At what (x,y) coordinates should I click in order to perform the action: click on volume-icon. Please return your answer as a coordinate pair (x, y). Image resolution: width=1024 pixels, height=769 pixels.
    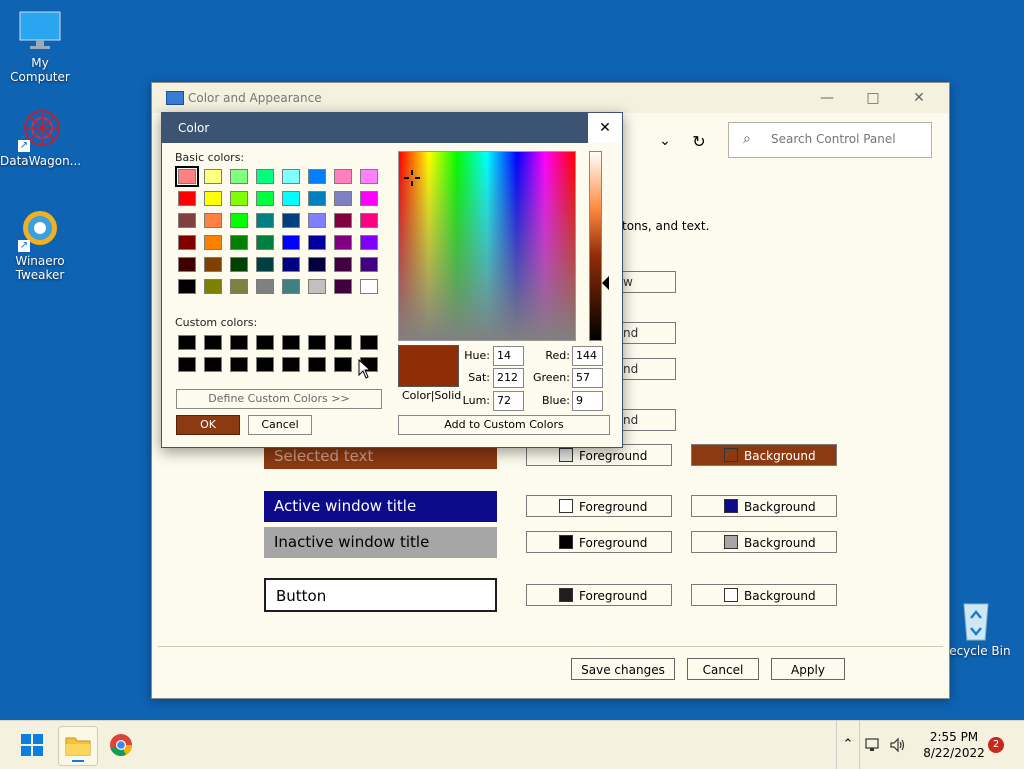
    Looking at the image, I should click on (898, 746).